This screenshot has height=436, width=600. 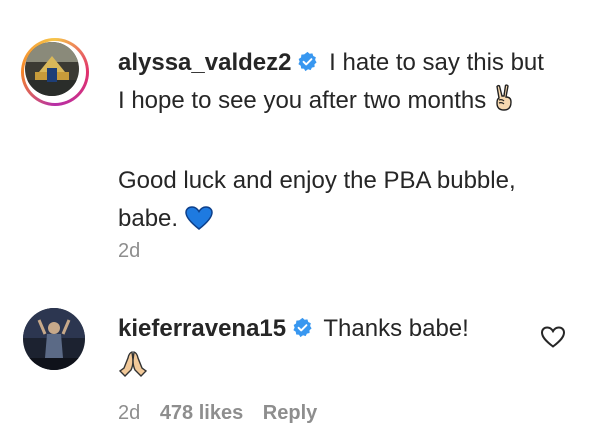 What do you see at coordinates (204, 62) in the screenshot?
I see `username: alyssa_valdez2` at bounding box center [204, 62].